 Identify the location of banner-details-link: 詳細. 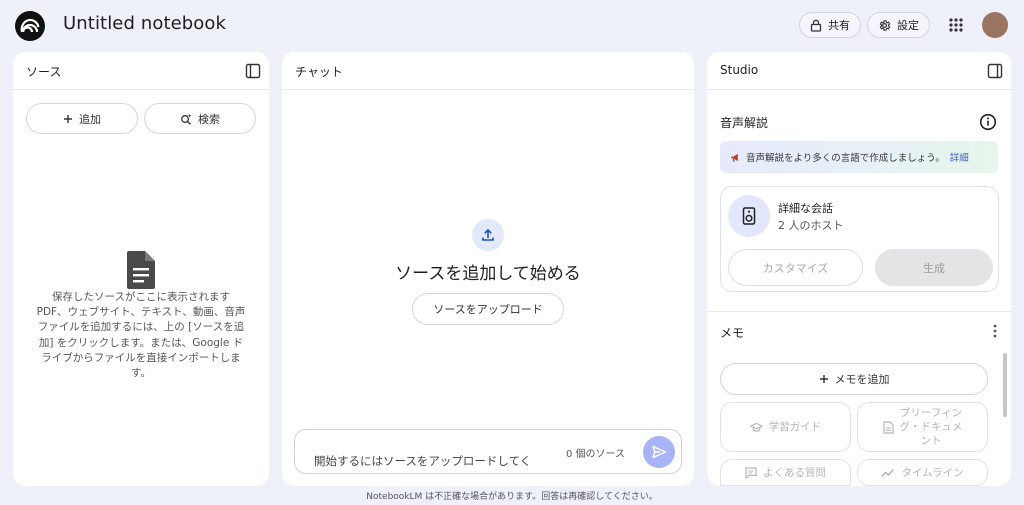
(959, 157).